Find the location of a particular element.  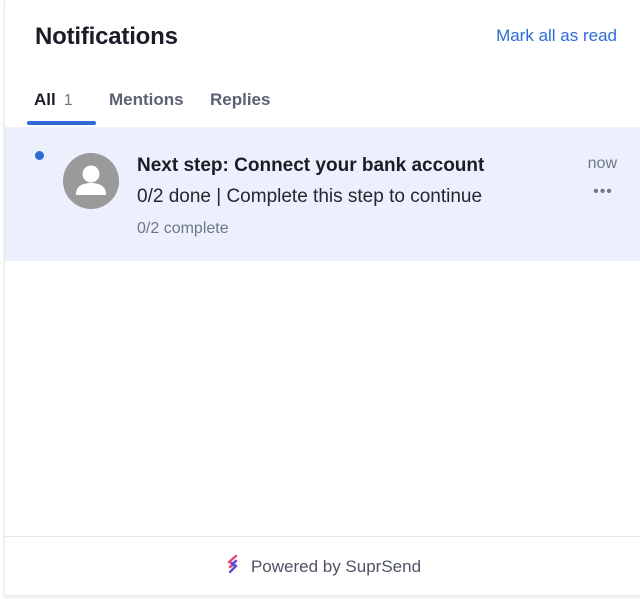

powered-by-label: Powered by SuprSend is located at coordinates (336, 566).